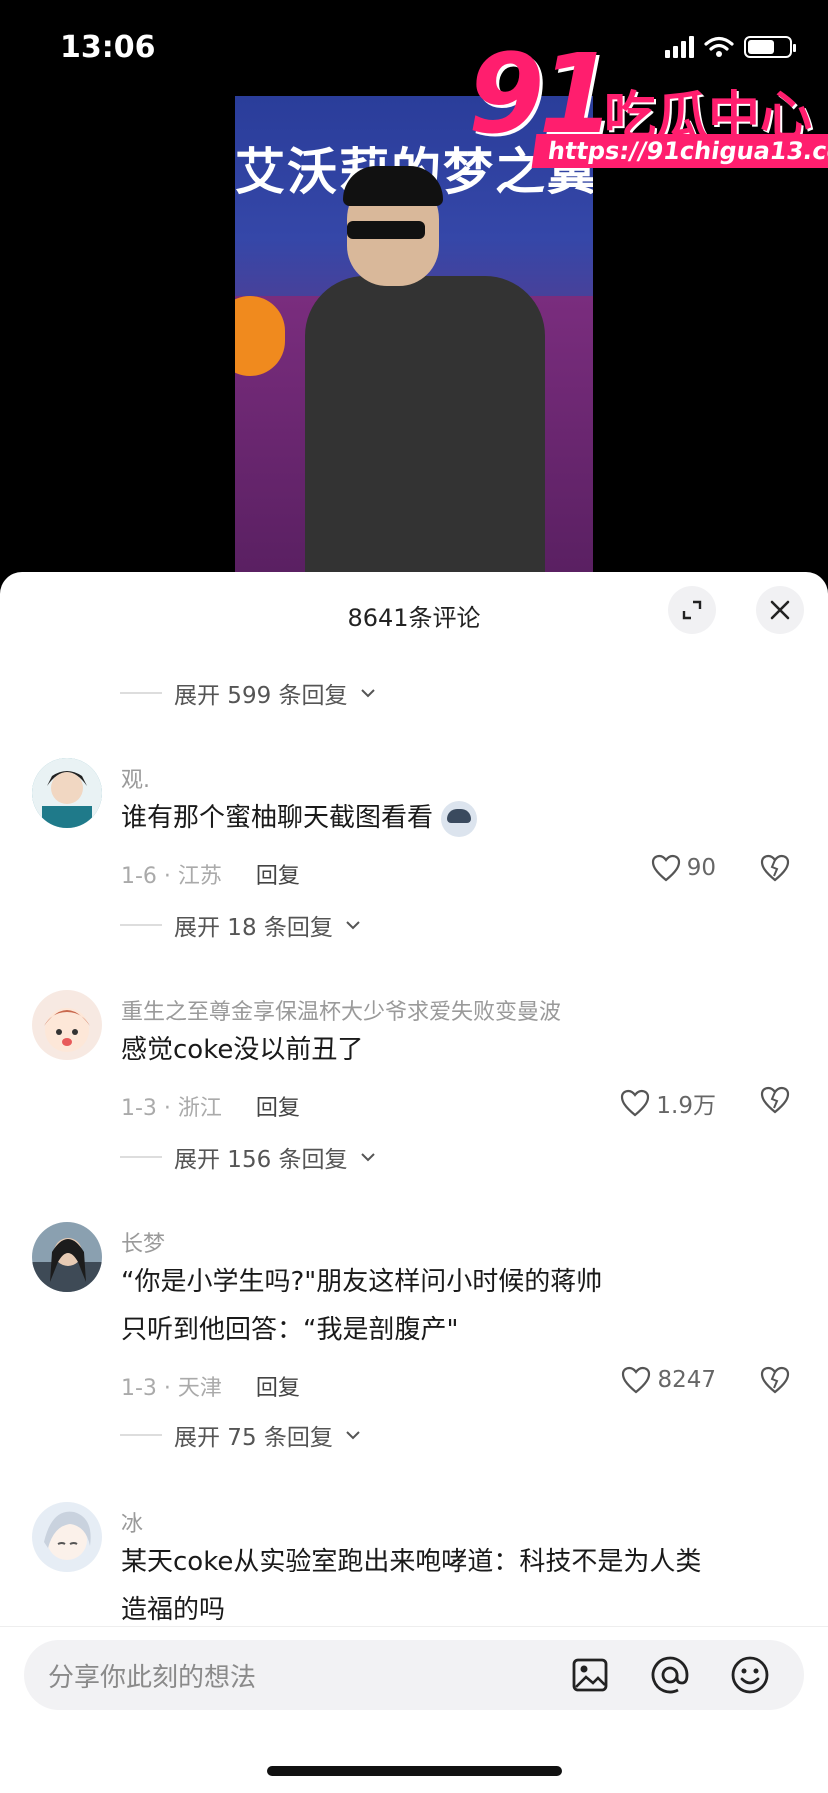 This screenshot has height=1793, width=828. Describe the element at coordinates (132, 1522) in the screenshot. I see `comment-author: 冰` at that location.